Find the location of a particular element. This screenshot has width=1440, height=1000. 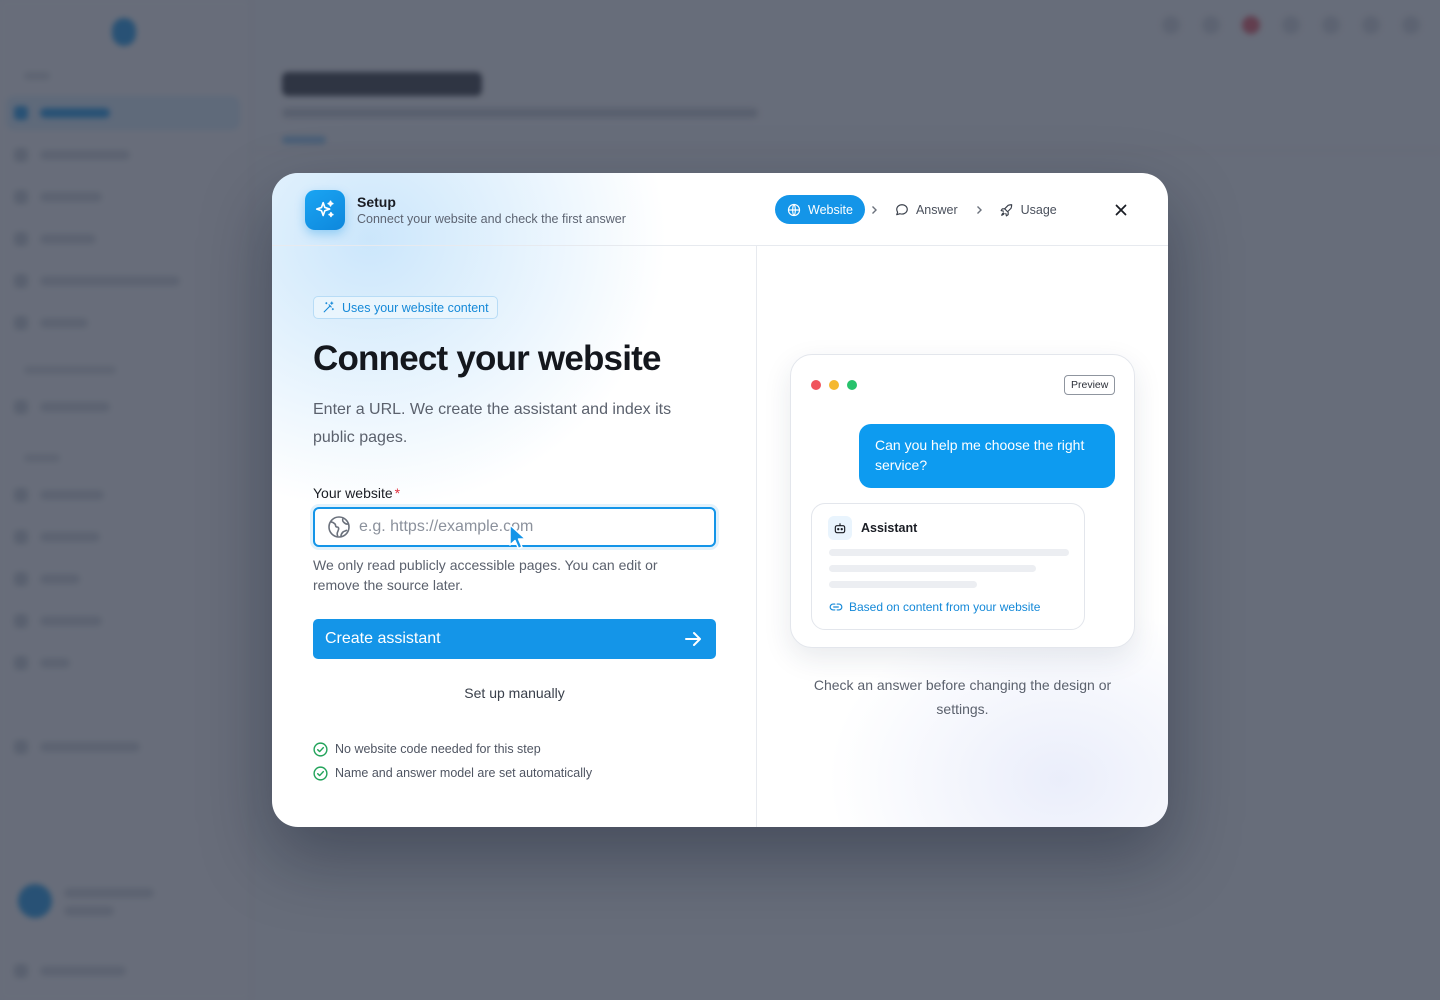

step-answer-label: Answer is located at coordinates (936, 209).